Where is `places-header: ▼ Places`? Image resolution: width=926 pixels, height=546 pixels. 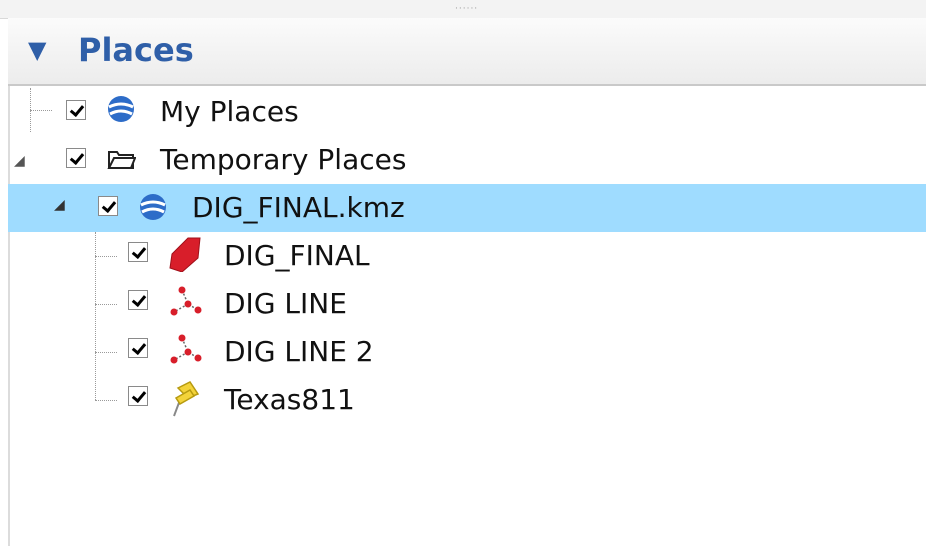 places-header: ▼ Places is located at coordinates (467, 52).